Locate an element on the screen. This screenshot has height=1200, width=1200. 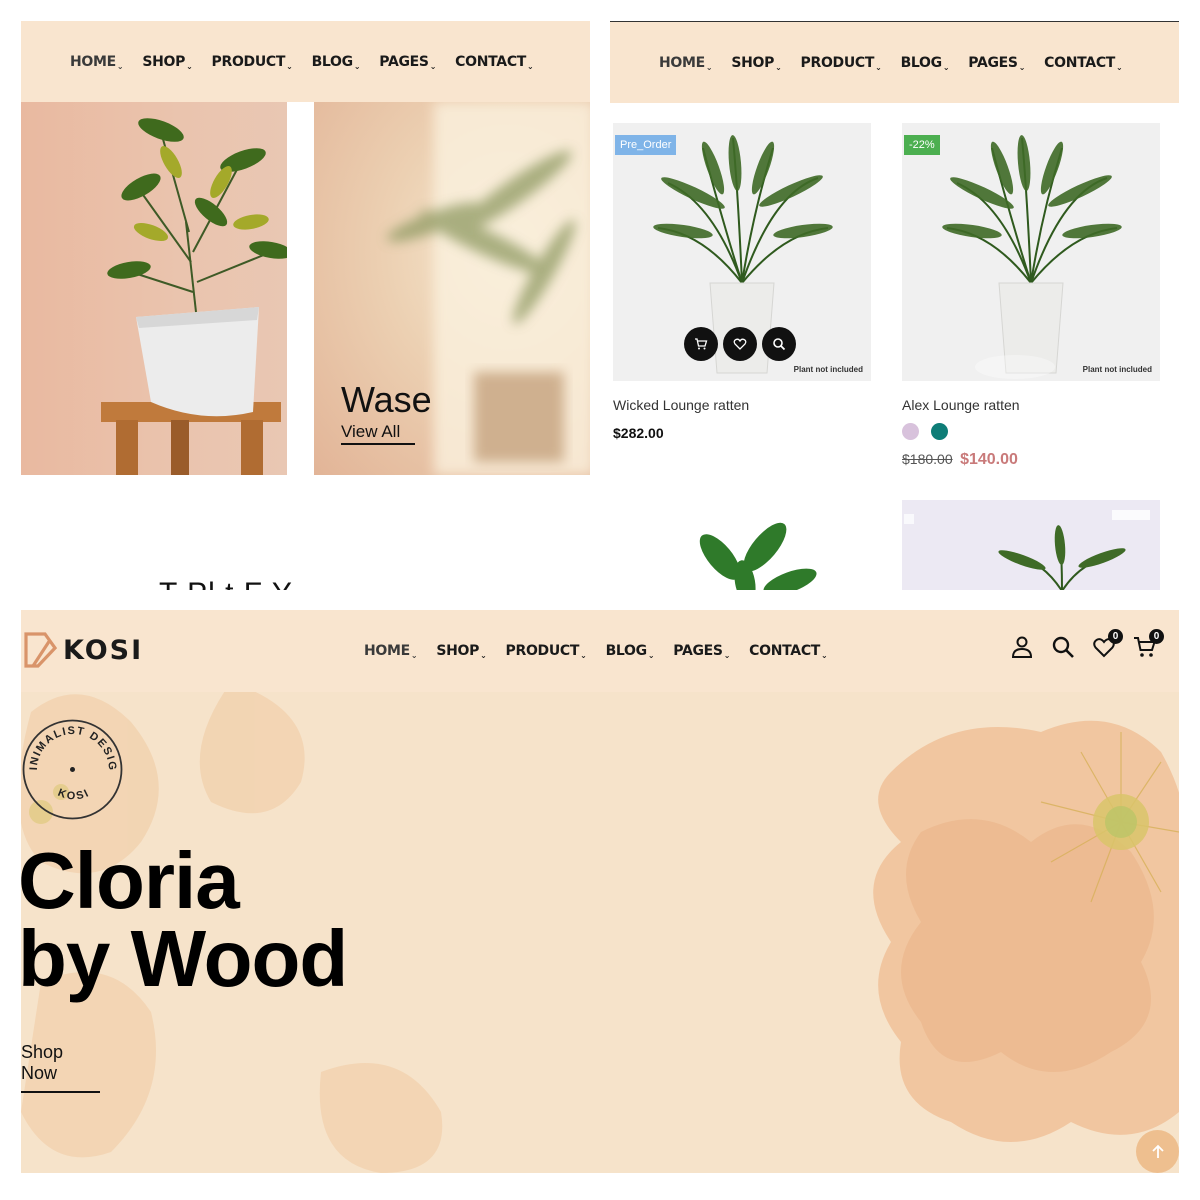
quick-view-button is located at coordinates (779, 344).